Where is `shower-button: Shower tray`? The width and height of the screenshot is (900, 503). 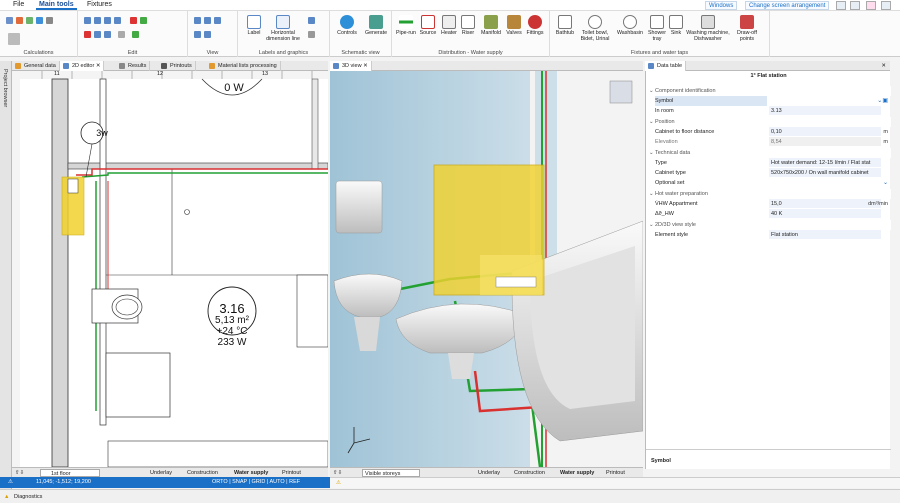 shower-button: Shower tray is located at coordinates (657, 28).